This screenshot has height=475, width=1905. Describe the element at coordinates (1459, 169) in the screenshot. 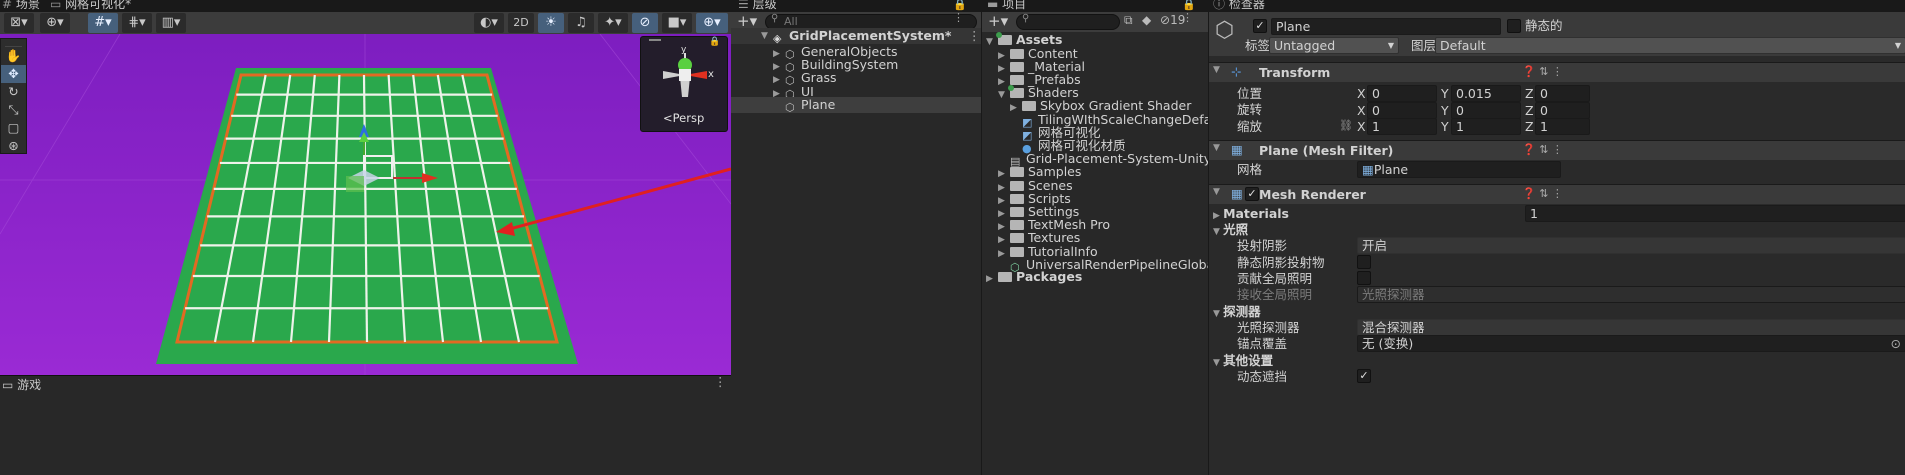

I see `mesh-object-field: ▦Plane` at that location.